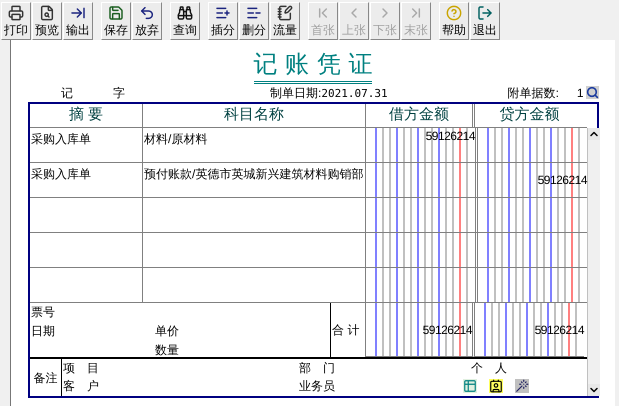 This screenshot has width=619, height=406. What do you see at coordinates (176, 139) in the screenshot?
I see `account-text: 材料/原材料` at bounding box center [176, 139].